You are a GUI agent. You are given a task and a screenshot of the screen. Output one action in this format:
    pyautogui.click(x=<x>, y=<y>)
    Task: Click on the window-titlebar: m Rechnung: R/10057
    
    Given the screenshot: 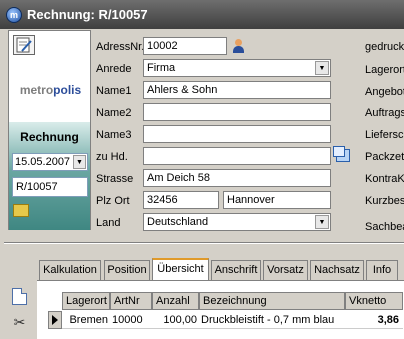 What is the action you would take?
    pyautogui.click(x=202, y=14)
    